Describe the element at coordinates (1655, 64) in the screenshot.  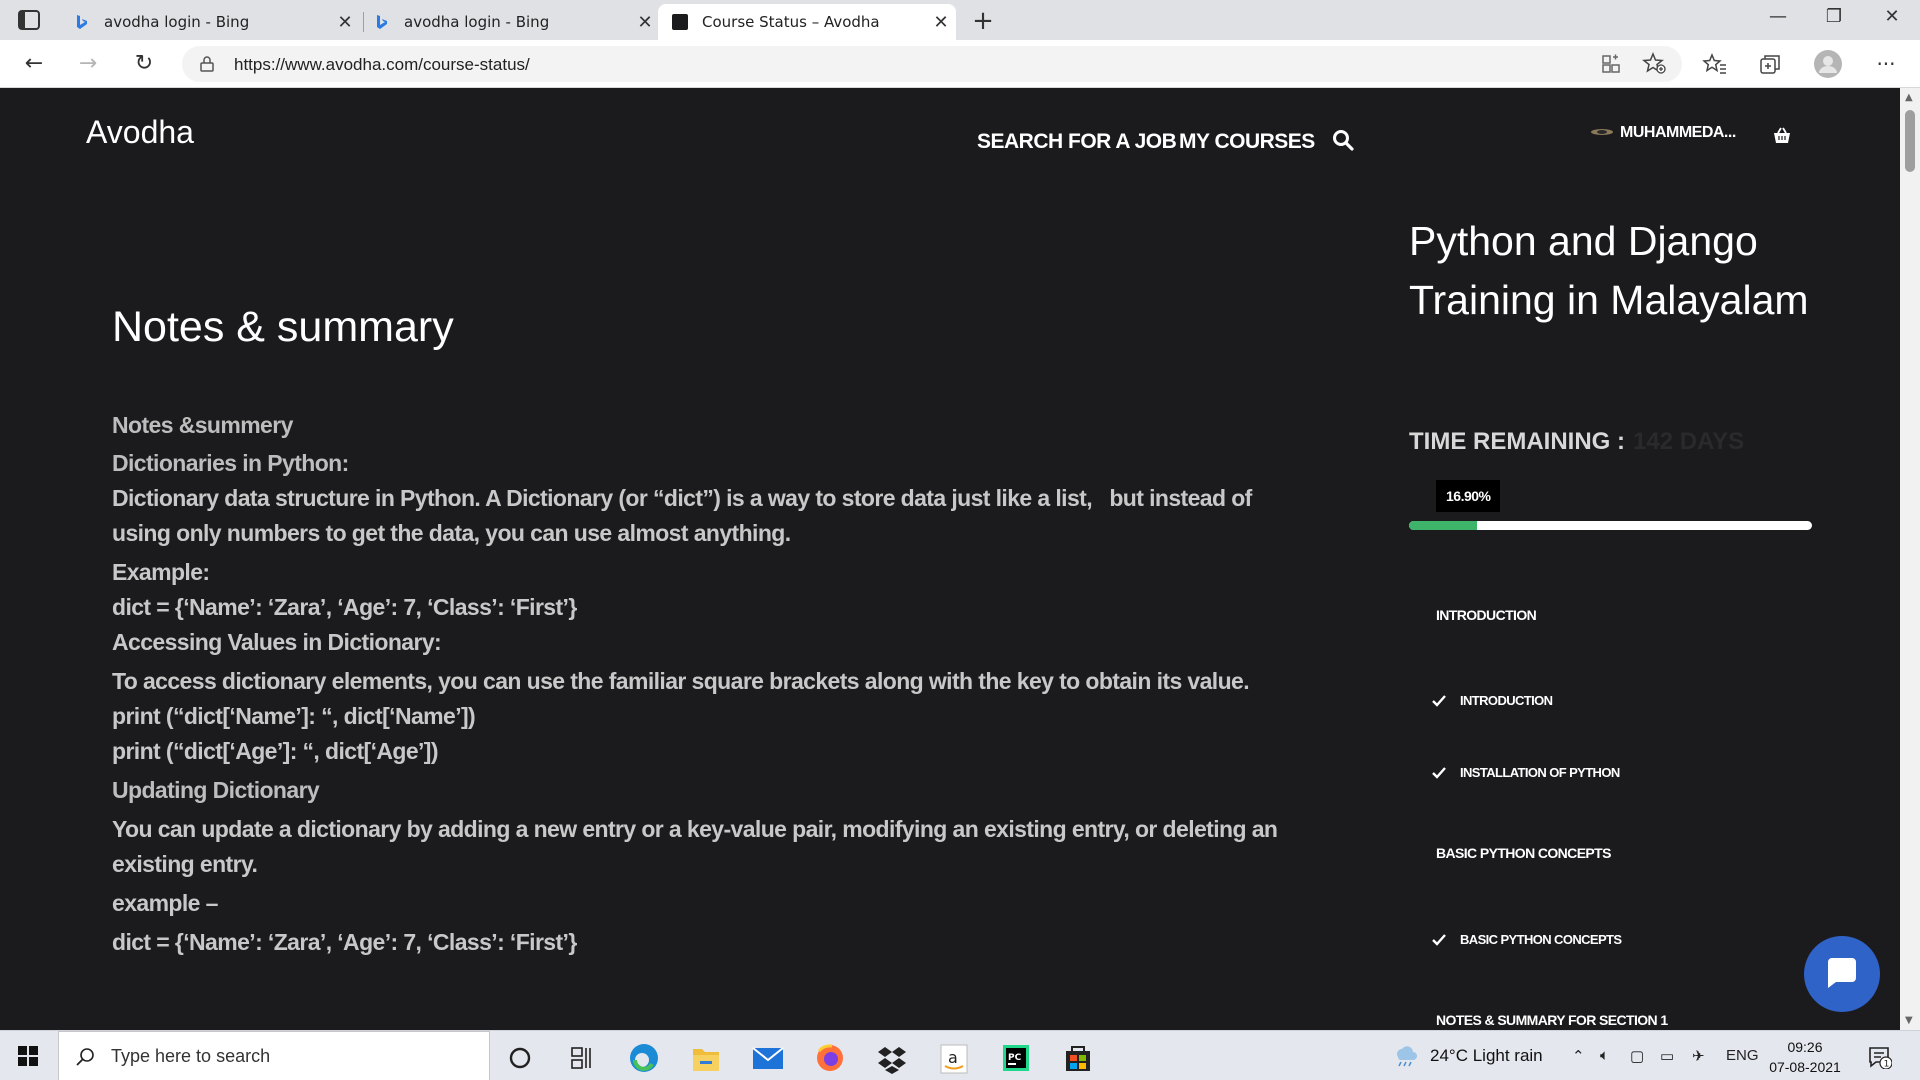
I see `add-favorite-icon` at that location.